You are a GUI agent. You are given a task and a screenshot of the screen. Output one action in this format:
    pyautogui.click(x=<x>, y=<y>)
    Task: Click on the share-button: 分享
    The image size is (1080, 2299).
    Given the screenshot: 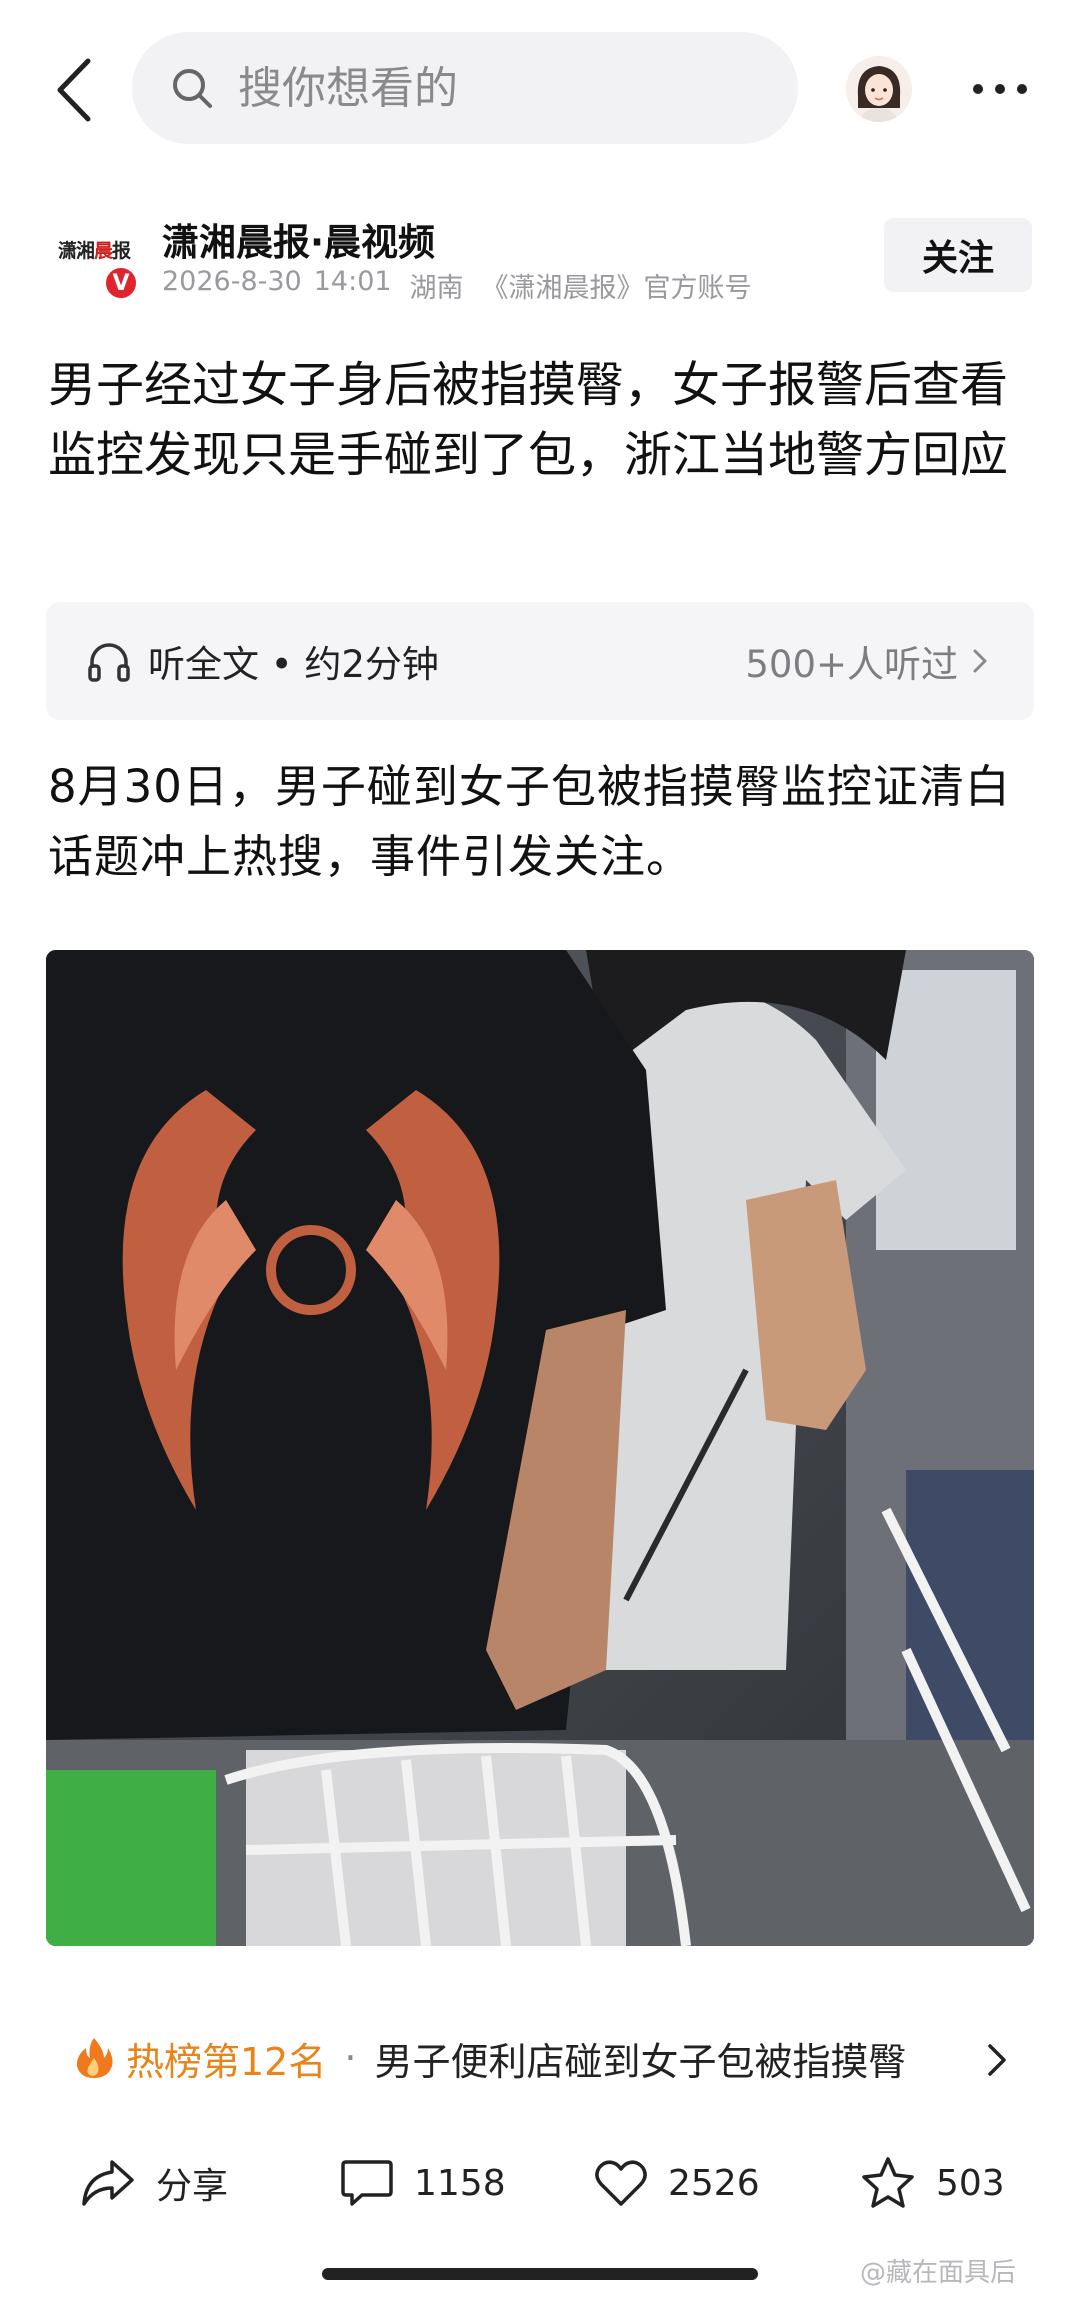 What is the action you would take?
    pyautogui.click(x=154, y=2183)
    